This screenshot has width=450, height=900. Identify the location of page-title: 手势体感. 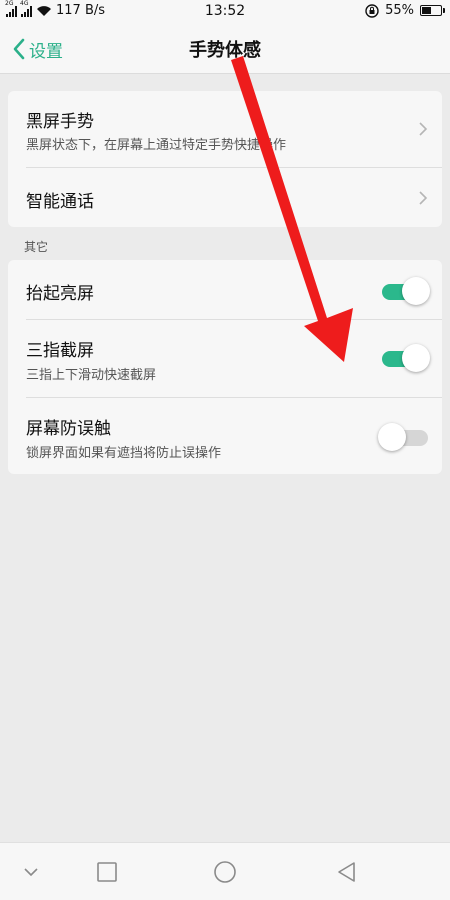
(225, 50).